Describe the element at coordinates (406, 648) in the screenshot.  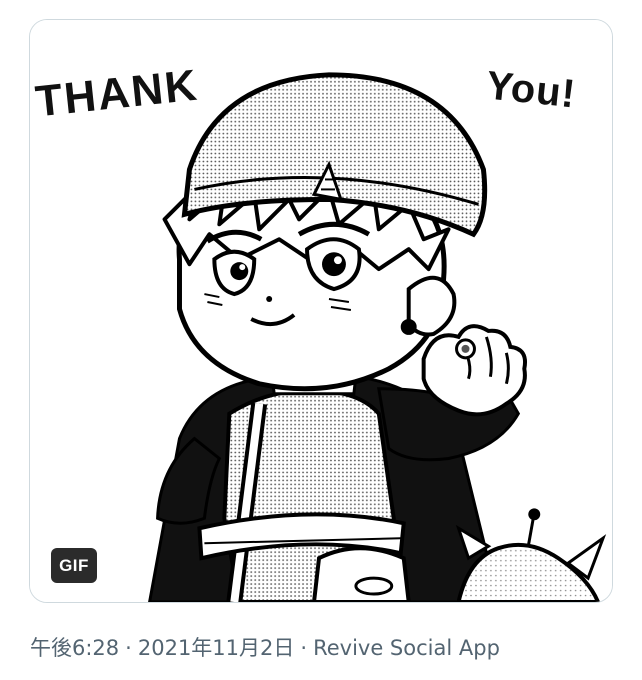
I see `tweet-source: Revive Social App` at that location.